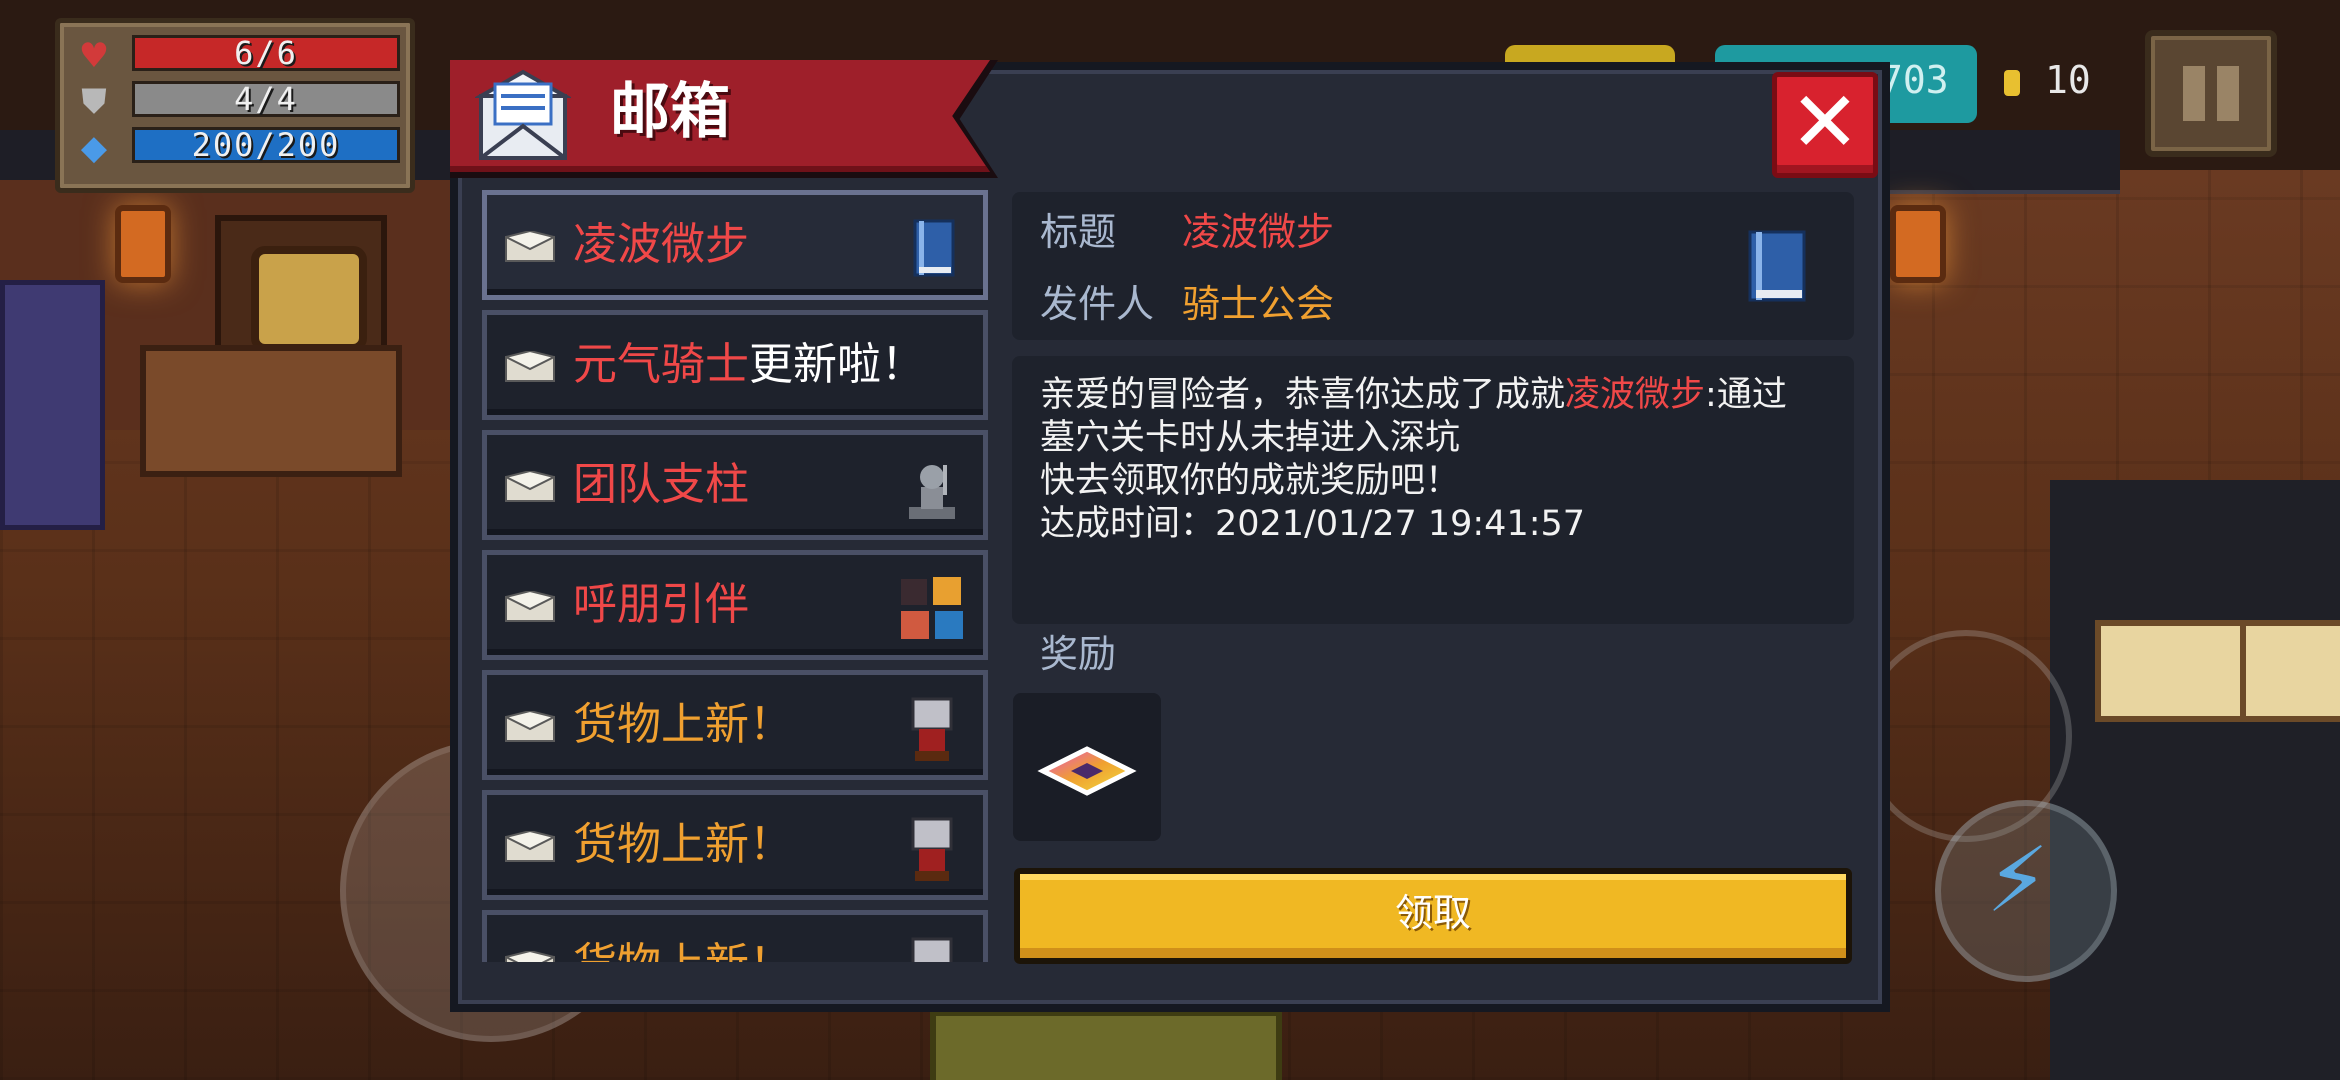 This screenshot has height=1080, width=2340. What do you see at coordinates (1258, 232) in the screenshot?
I see `title-value: 凌波微步` at bounding box center [1258, 232].